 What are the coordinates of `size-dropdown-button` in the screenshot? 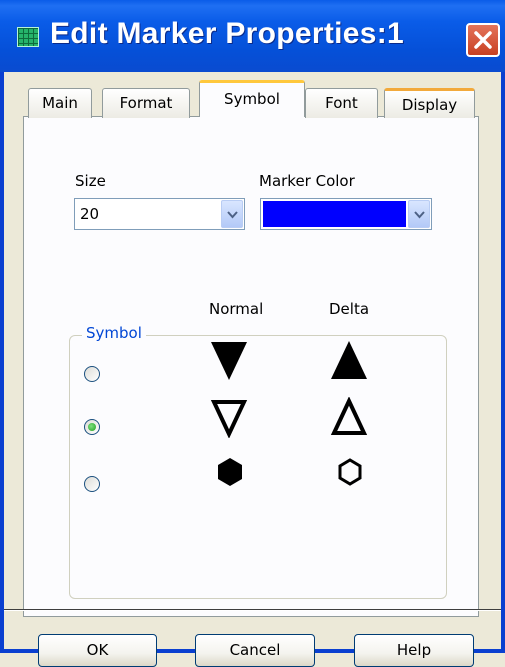 It's located at (232, 214).